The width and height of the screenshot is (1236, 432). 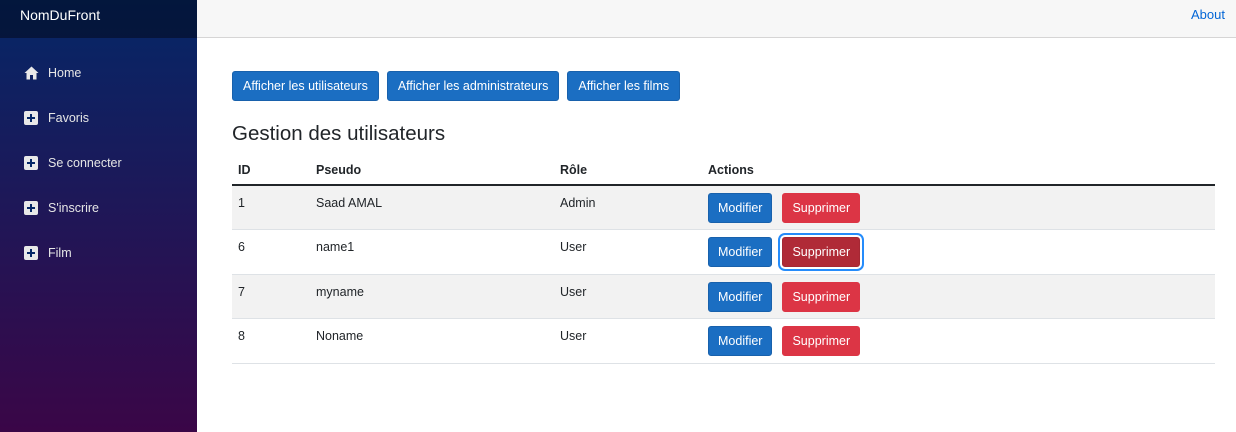 What do you see at coordinates (271, 296) in the screenshot?
I see `cell-id: 7` at bounding box center [271, 296].